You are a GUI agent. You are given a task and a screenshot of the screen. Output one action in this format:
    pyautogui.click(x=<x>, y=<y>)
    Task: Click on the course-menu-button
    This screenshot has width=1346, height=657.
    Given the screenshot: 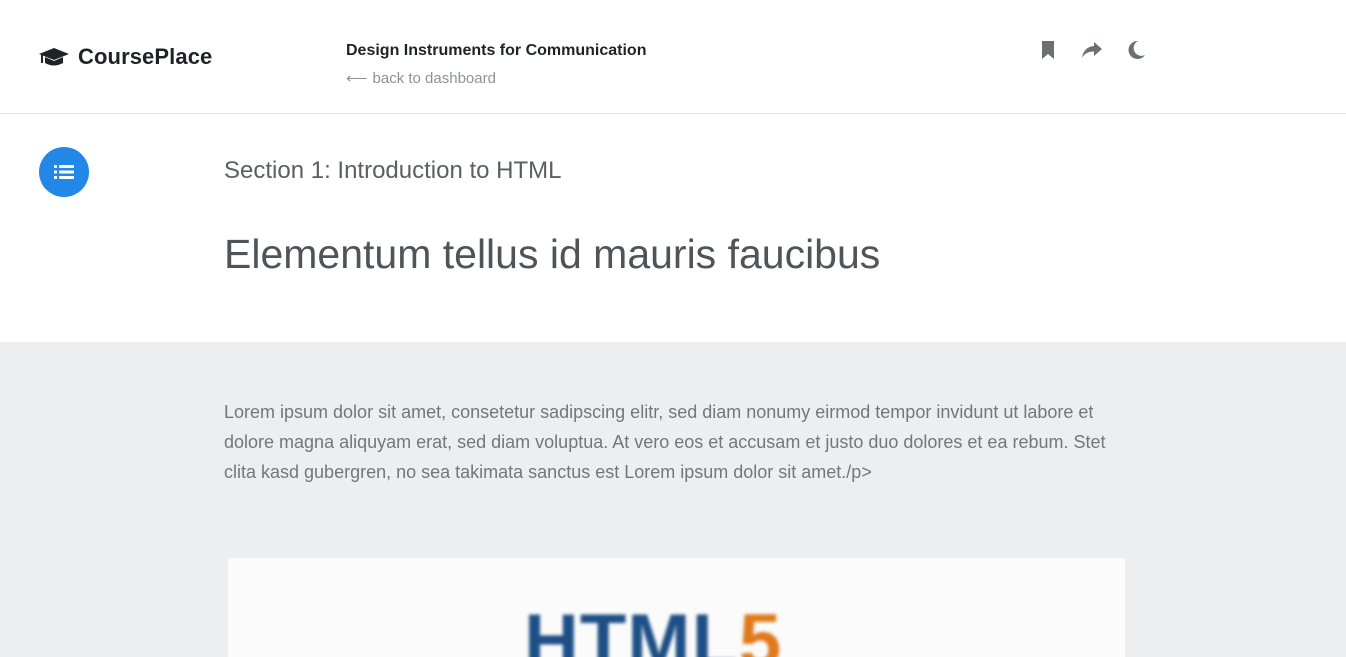 What is the action you would take?
    pyautogui.click(x=64, y=172)
    